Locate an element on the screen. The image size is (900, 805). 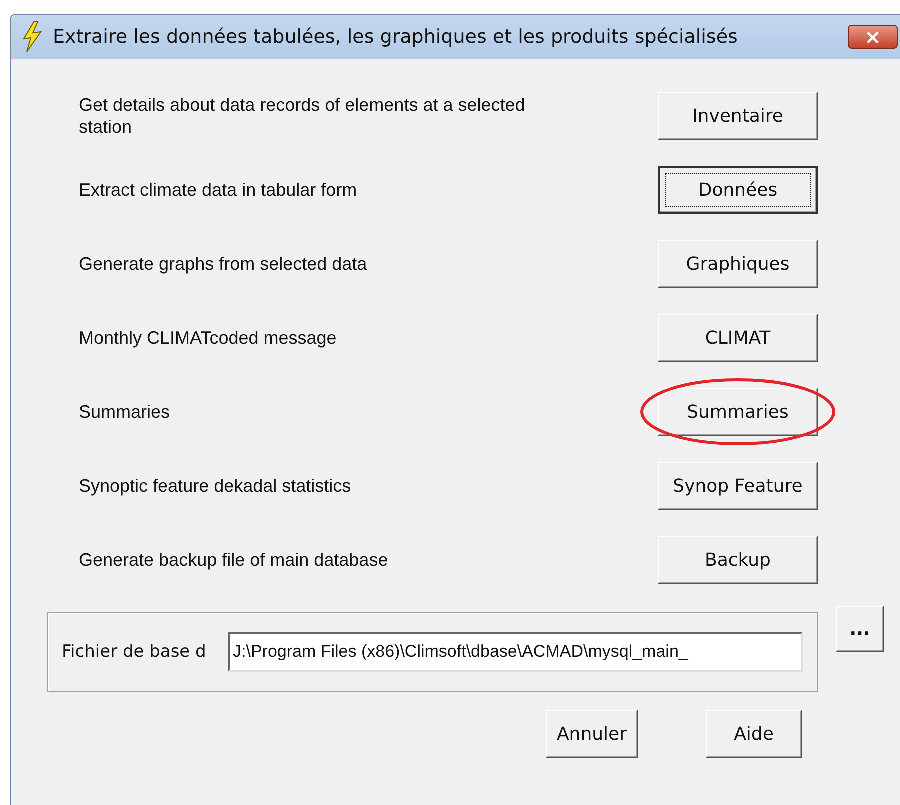
action-description: Monthly CLIMATcoded message is located at coordinates (208, 338).